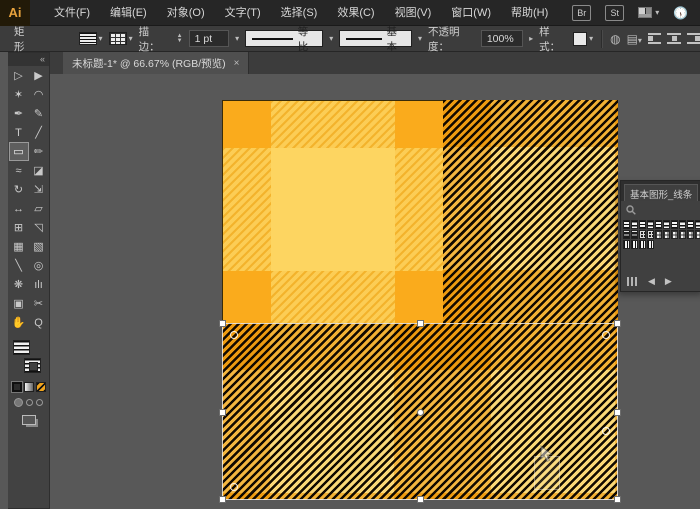  Describe the element at coordinates (19, 227) in the screenshot. I see `shape-builder-tool: ⊞` at that location.